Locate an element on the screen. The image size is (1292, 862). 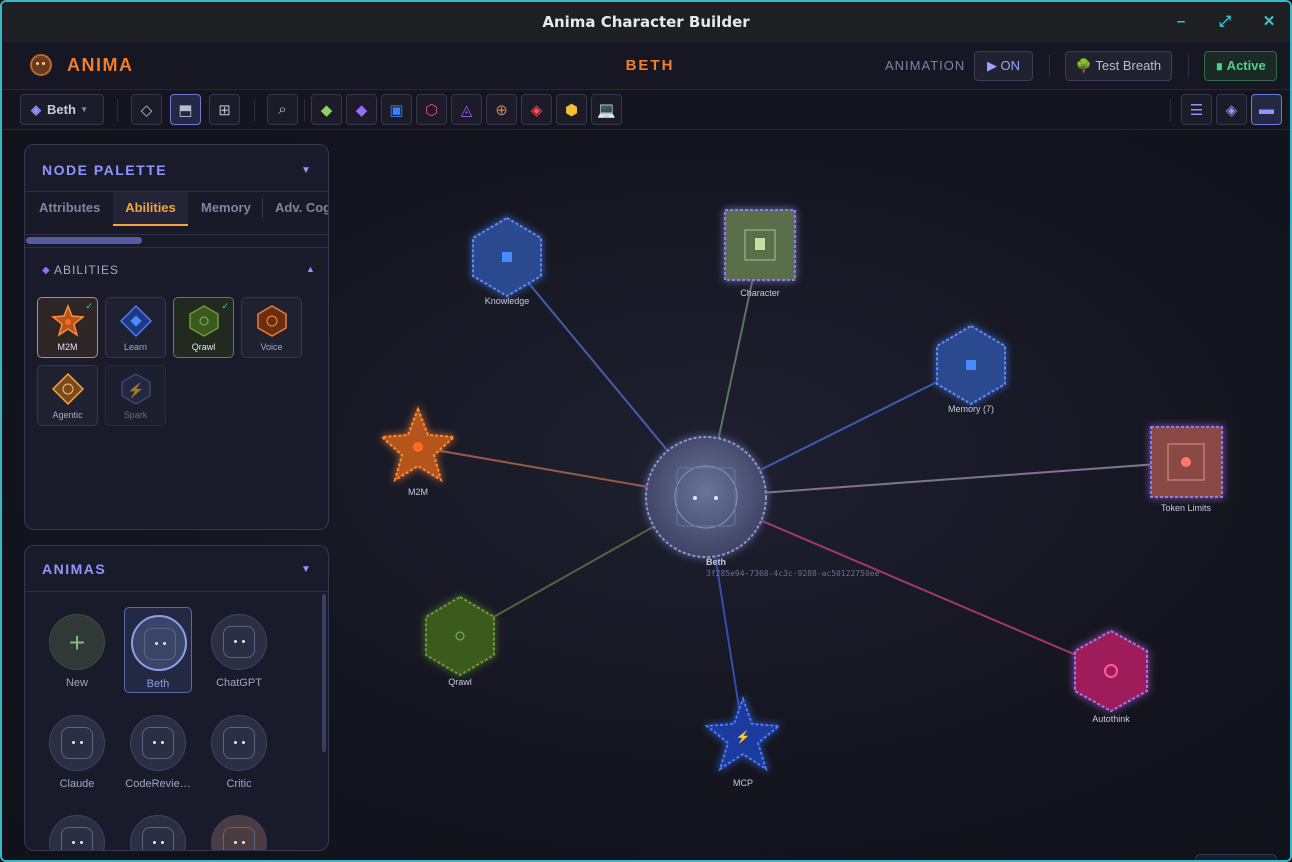
center-node-beth is located at coordinates (706, 497).